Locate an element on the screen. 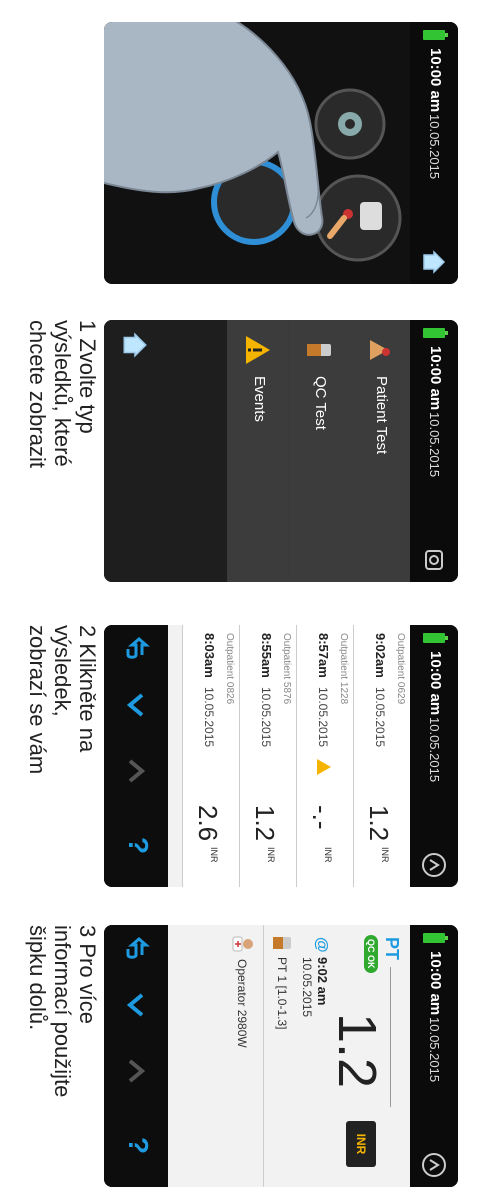 The width and height of the screenshot is (478, 1190). result-time: 9:02 am is located at coordinates (322, 981).